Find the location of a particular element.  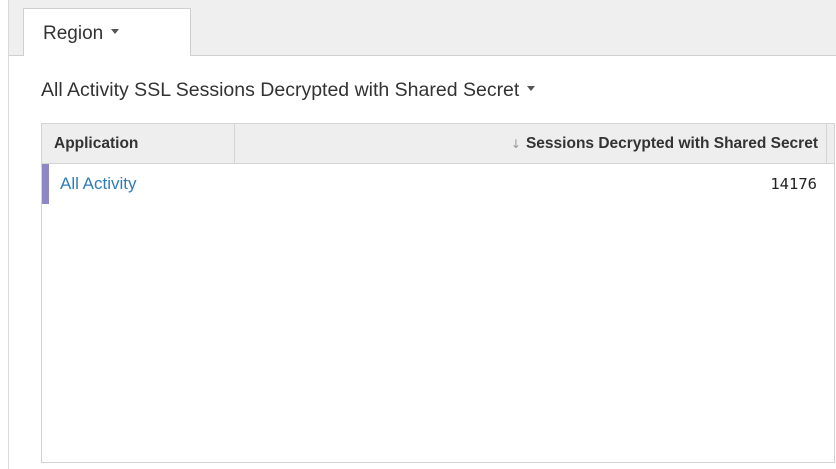

column-header-application: Application is located at coordinates (138, 143).